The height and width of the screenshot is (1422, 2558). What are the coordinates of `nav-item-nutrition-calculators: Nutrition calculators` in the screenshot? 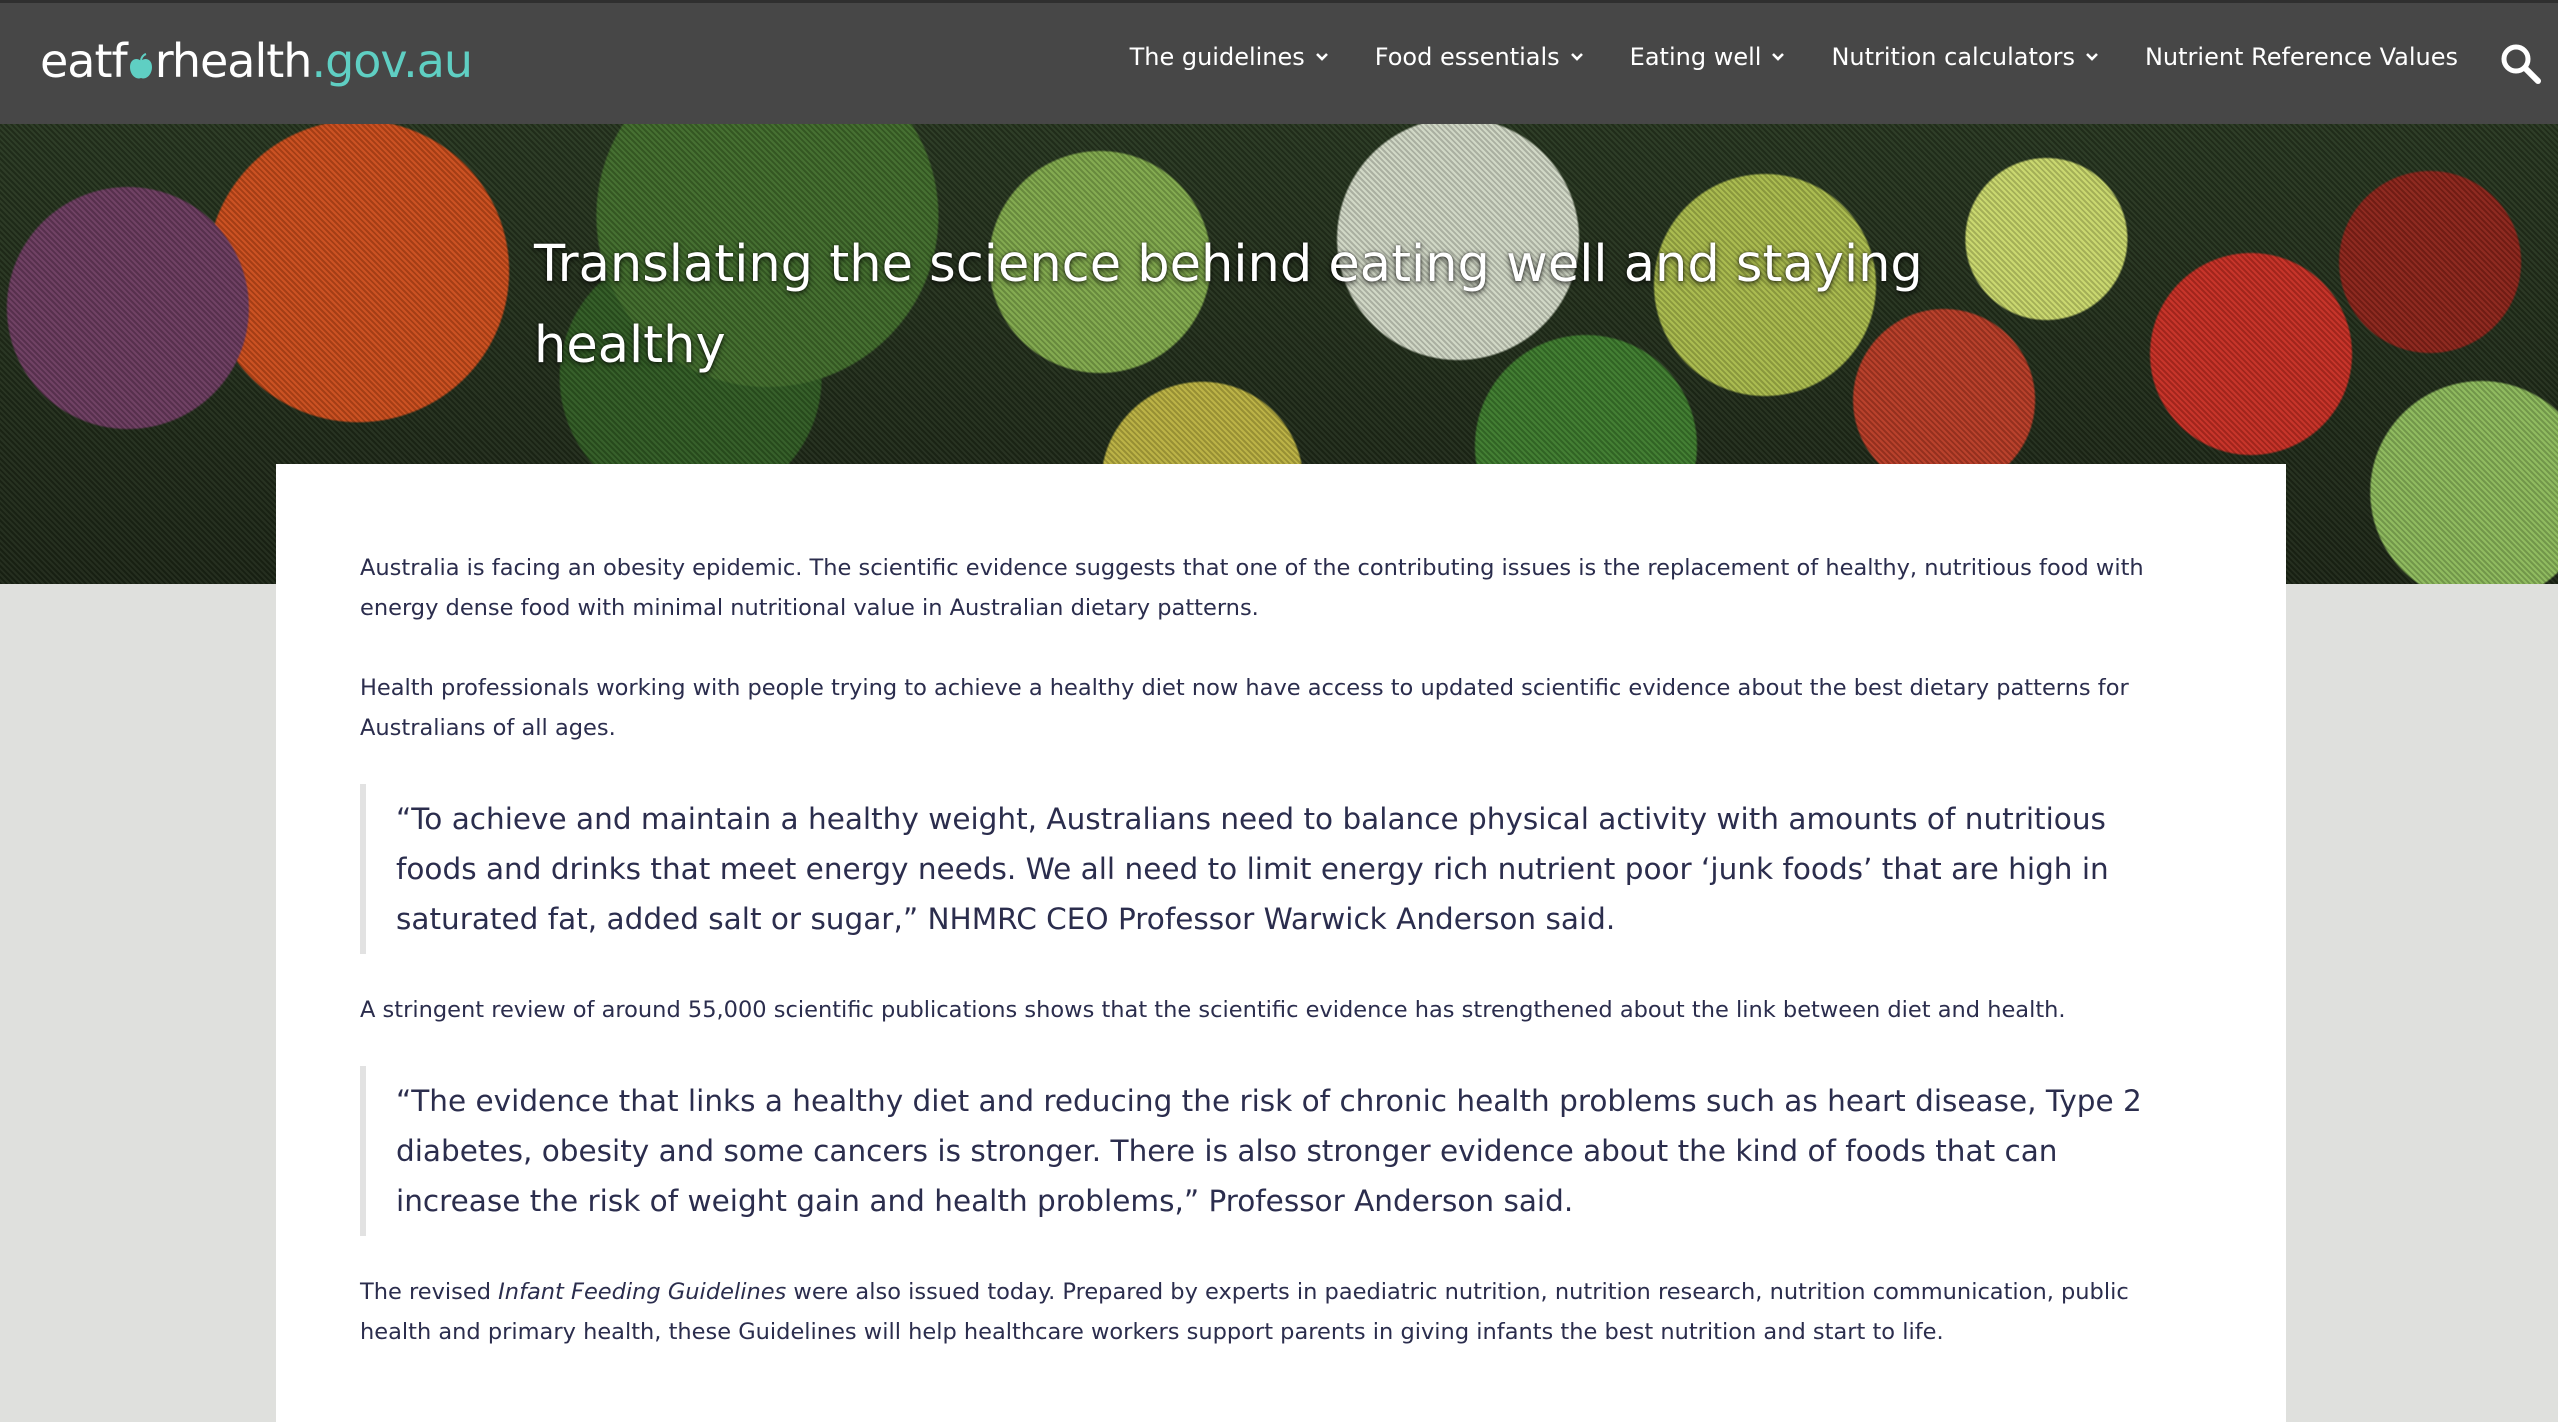 It's located at (1965, 57).